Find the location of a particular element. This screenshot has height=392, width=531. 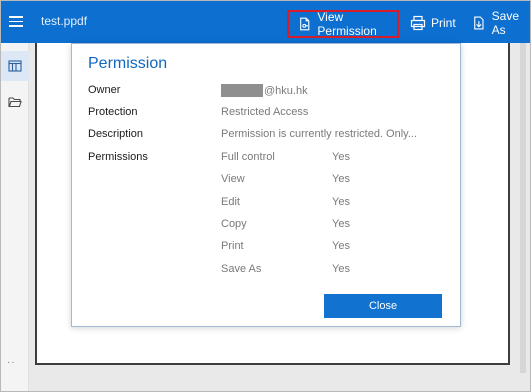

owner-label: Owner is located at coordinates (104, 90).